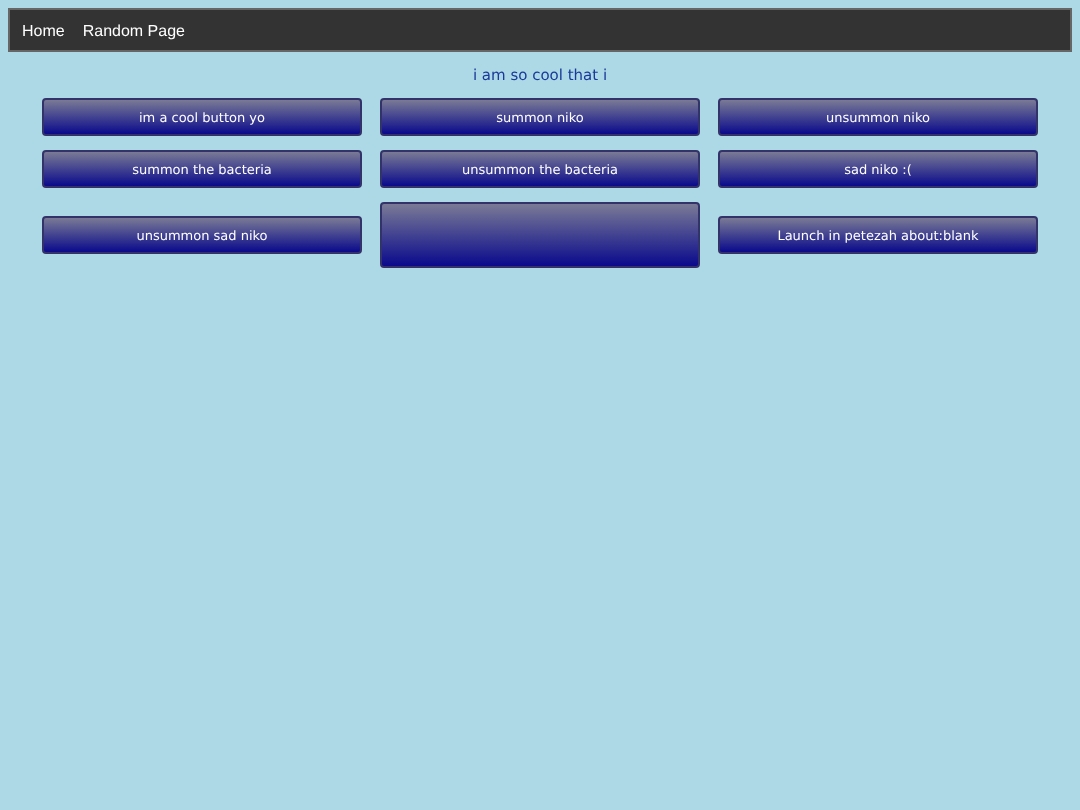  I want to click on nav-link: Home, so click(43, 30).